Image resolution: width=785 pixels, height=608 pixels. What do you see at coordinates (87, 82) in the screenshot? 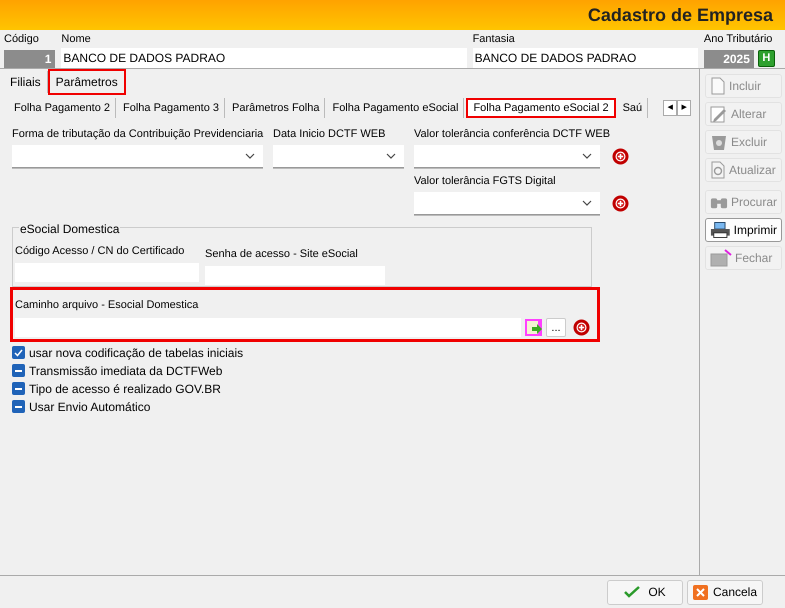
I see `tab: Parâmetros` at bounding box center [87, 82].